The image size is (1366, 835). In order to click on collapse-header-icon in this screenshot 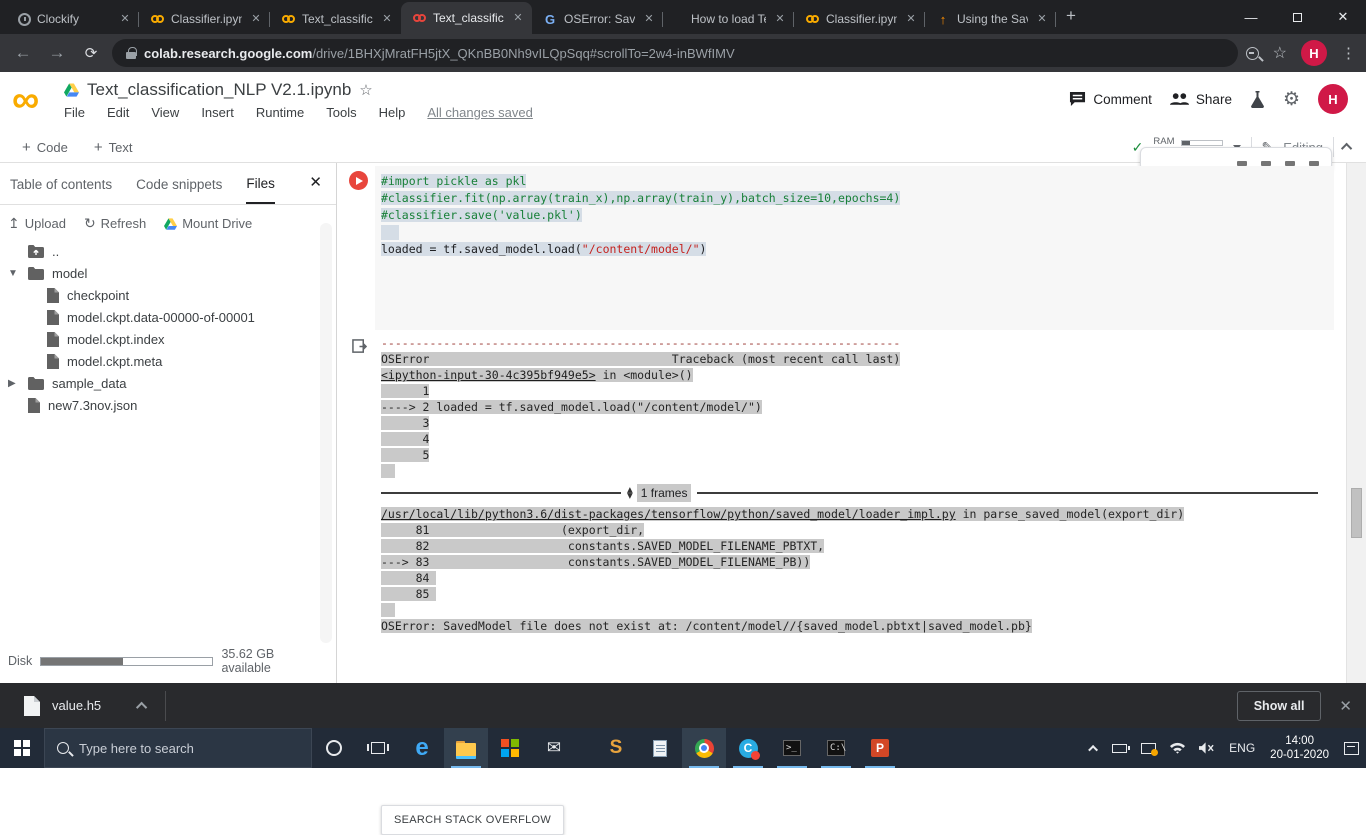, I will do `click(1346, 148)`.